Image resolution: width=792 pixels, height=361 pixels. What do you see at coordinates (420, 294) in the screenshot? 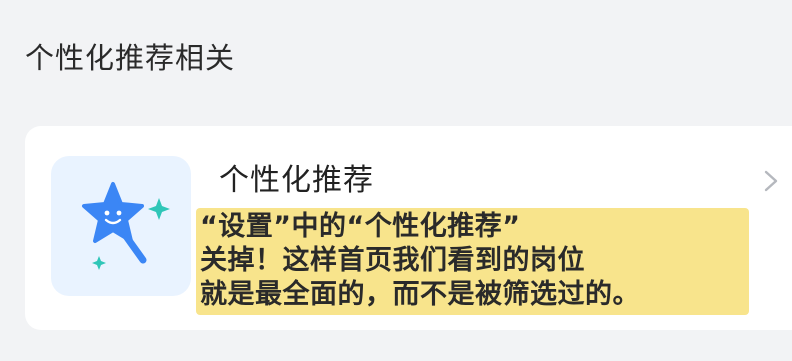
I see `annotation-line: 就是最全面的，而不是被筛选过的。` at bounding box center [420, 294].